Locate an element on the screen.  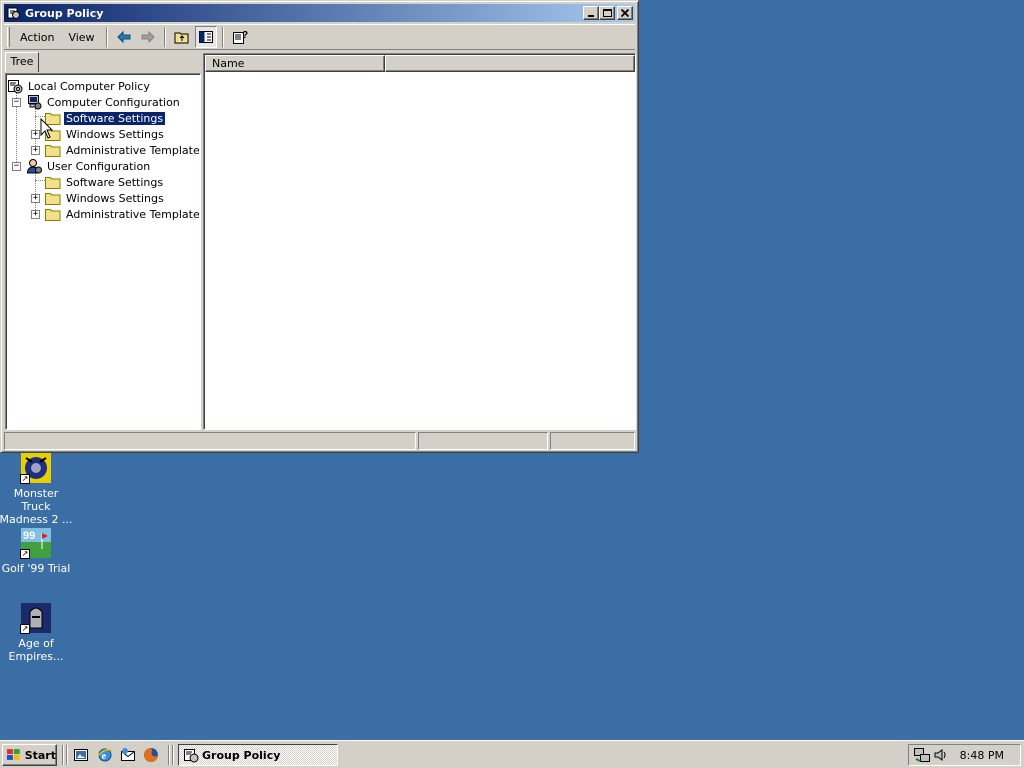
close-button is located at coordinates (625, 13).